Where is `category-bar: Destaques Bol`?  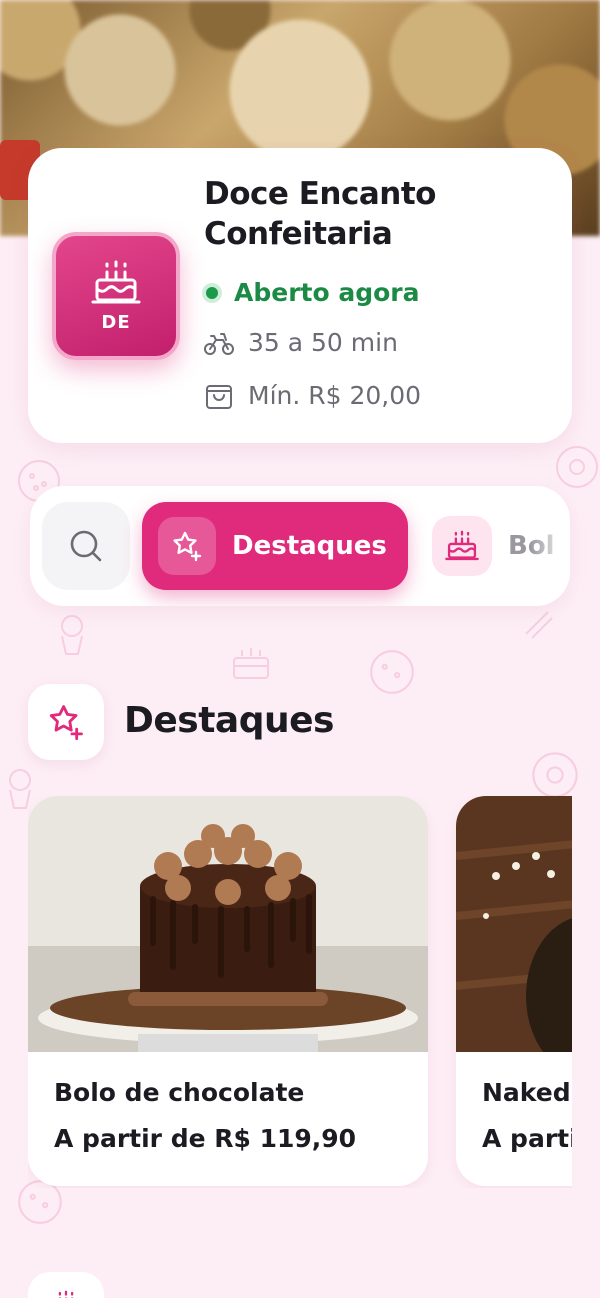
category-bar: Destaques Bol is located at coordinates (300, 546).